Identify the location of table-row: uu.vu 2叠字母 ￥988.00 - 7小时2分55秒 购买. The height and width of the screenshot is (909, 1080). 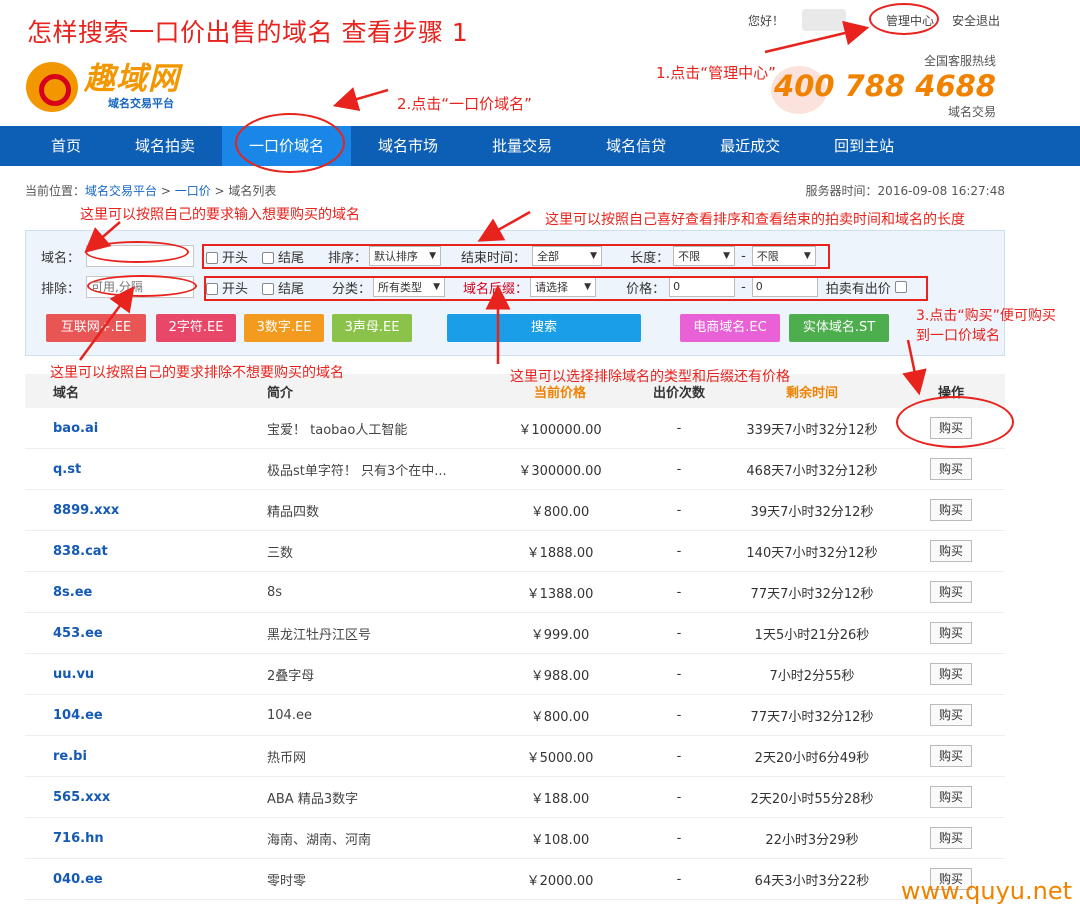
(515, 674).